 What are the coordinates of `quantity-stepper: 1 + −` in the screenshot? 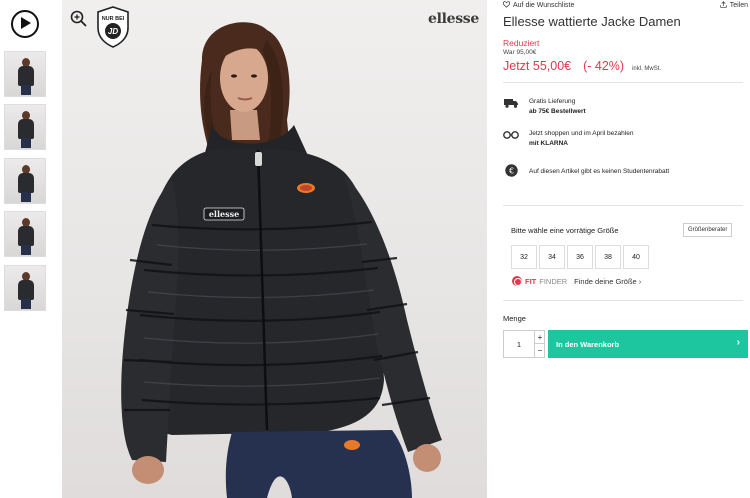 It's located at (524, 344).